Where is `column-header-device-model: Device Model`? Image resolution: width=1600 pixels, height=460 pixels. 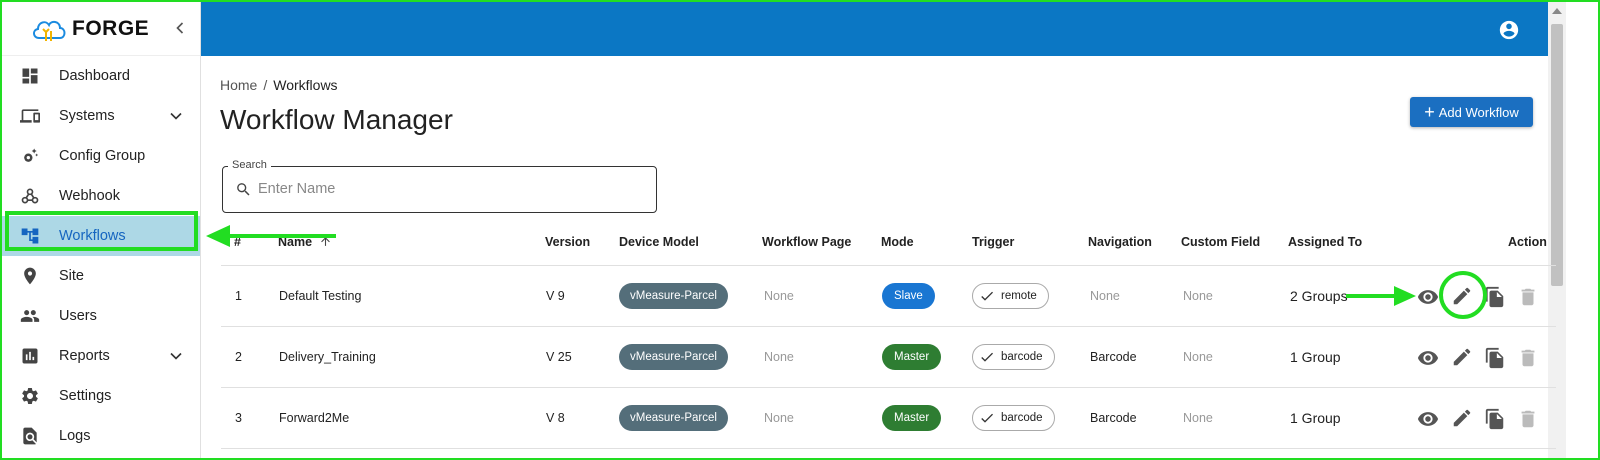
column-header-device-model: Device Model is located at coordinates (659, 242).